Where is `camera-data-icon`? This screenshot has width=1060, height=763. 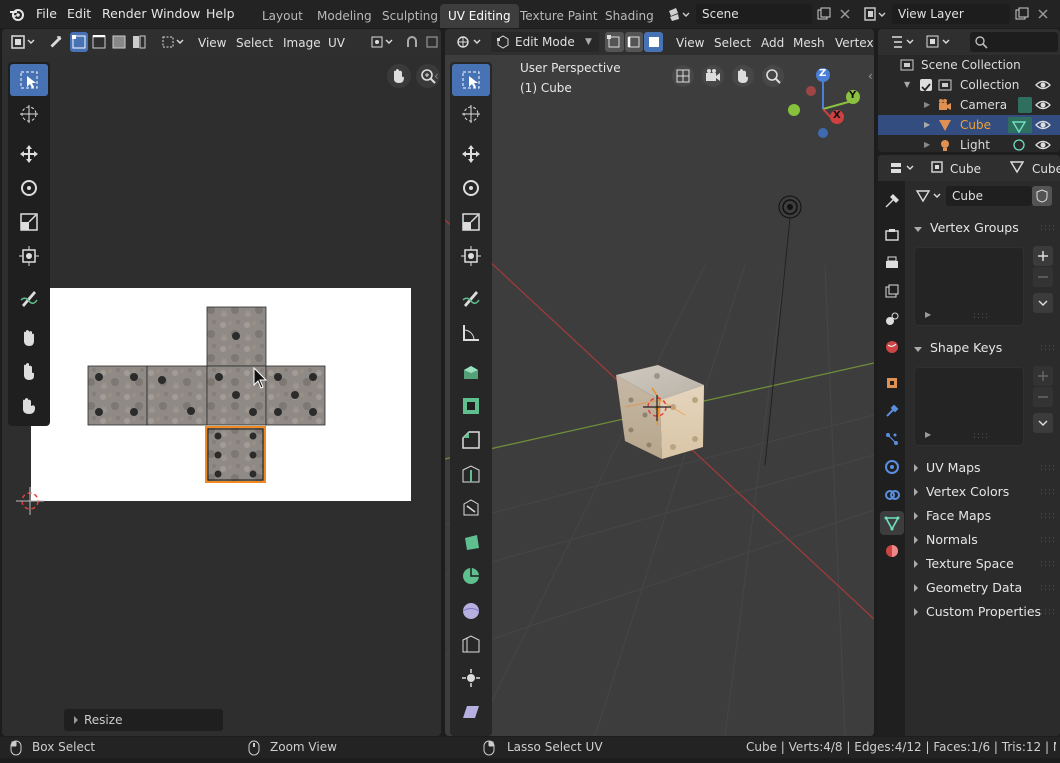 camera-data-icon is located at coordinates (1025, 105).